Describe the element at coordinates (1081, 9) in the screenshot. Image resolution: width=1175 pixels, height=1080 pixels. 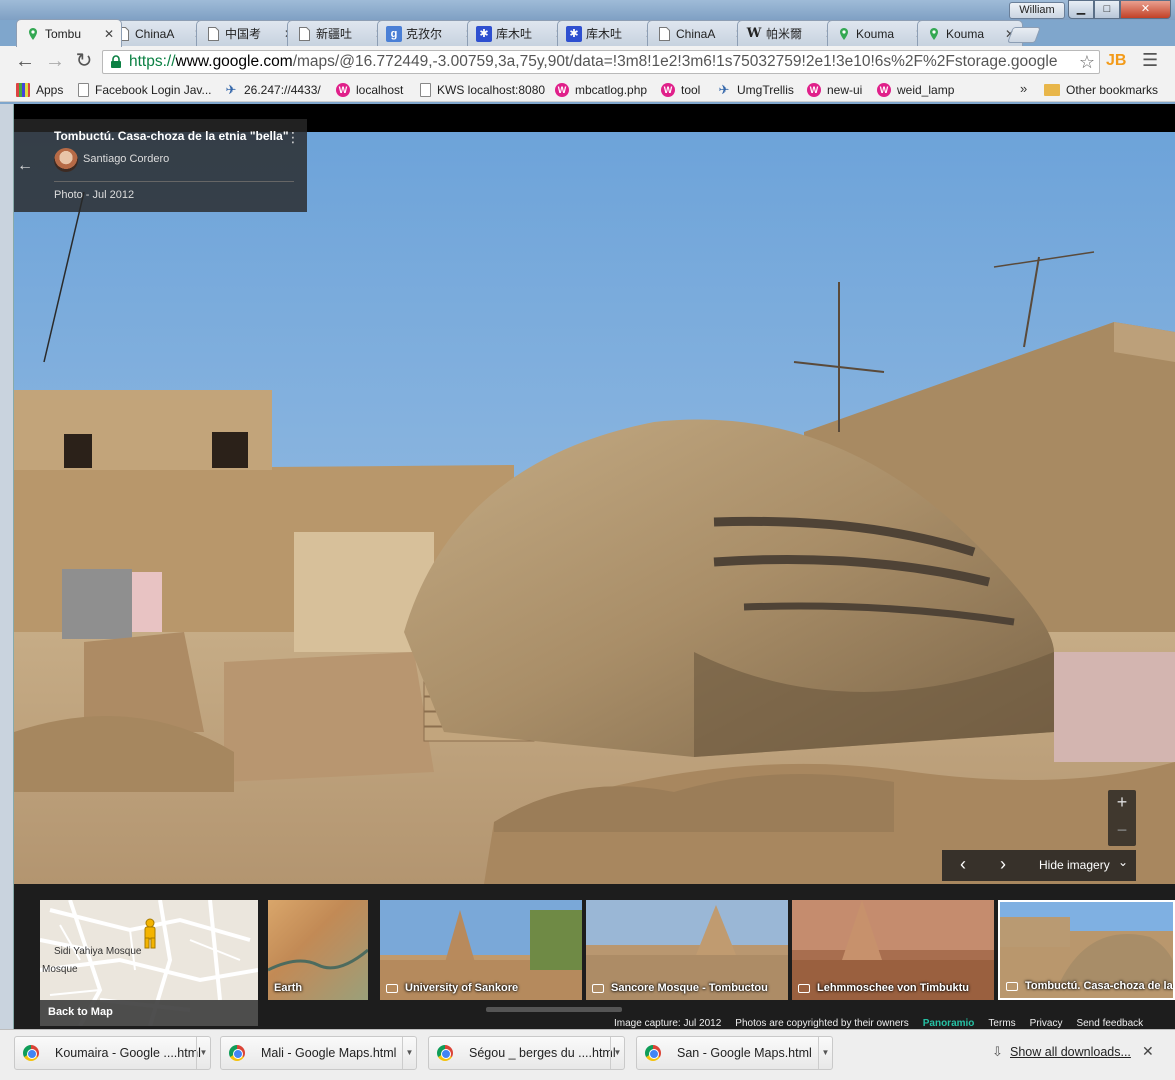
I see `minimize-button: ▁` at that location.